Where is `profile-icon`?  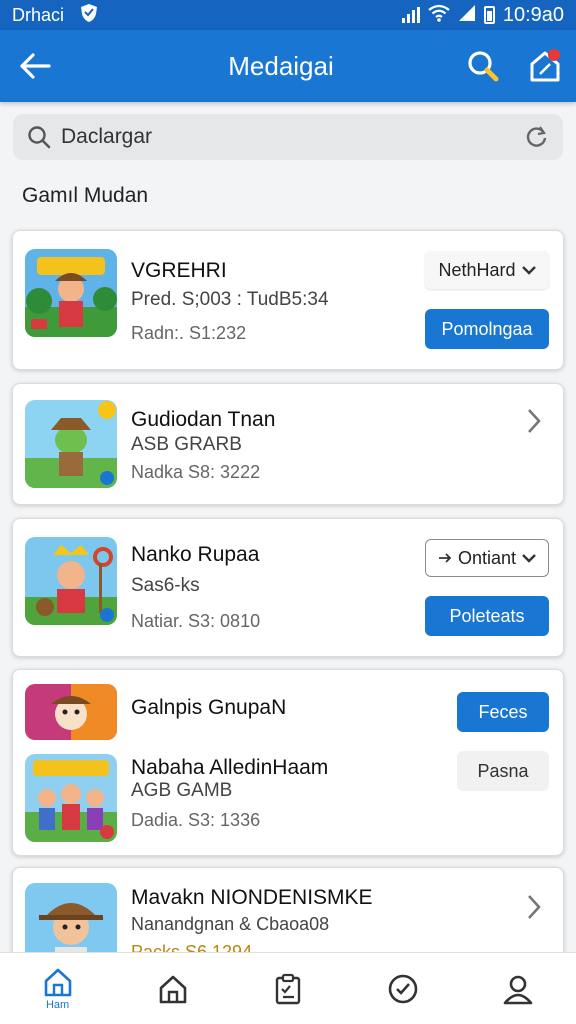 profile-icon is located at coordinates (518, 989).